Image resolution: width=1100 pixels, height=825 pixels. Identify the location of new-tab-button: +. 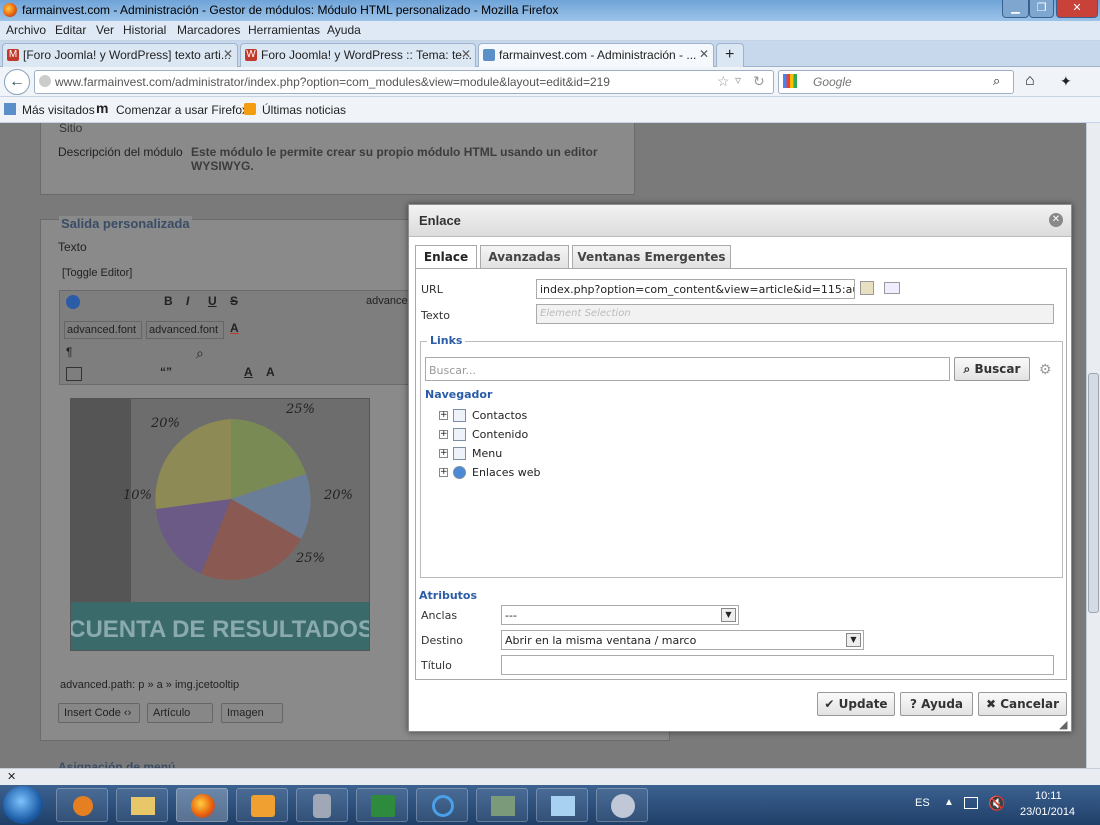
(730, 55).